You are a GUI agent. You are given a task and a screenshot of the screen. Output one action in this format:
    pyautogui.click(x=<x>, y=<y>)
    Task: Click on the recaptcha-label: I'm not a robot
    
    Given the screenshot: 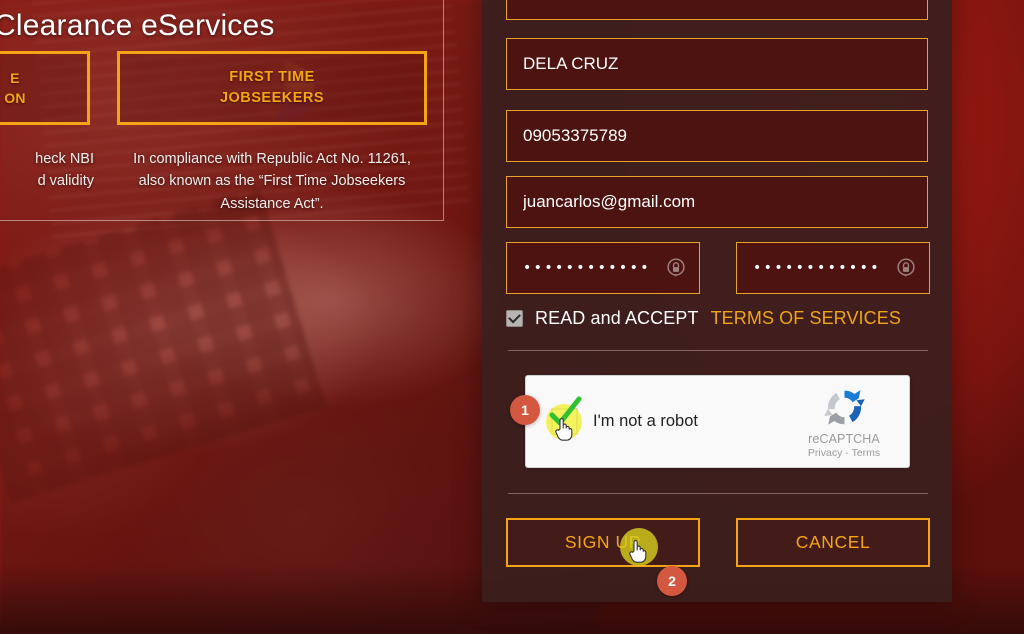 What is the action you would take?
    pyautogui.click(x=645, y=421)
    